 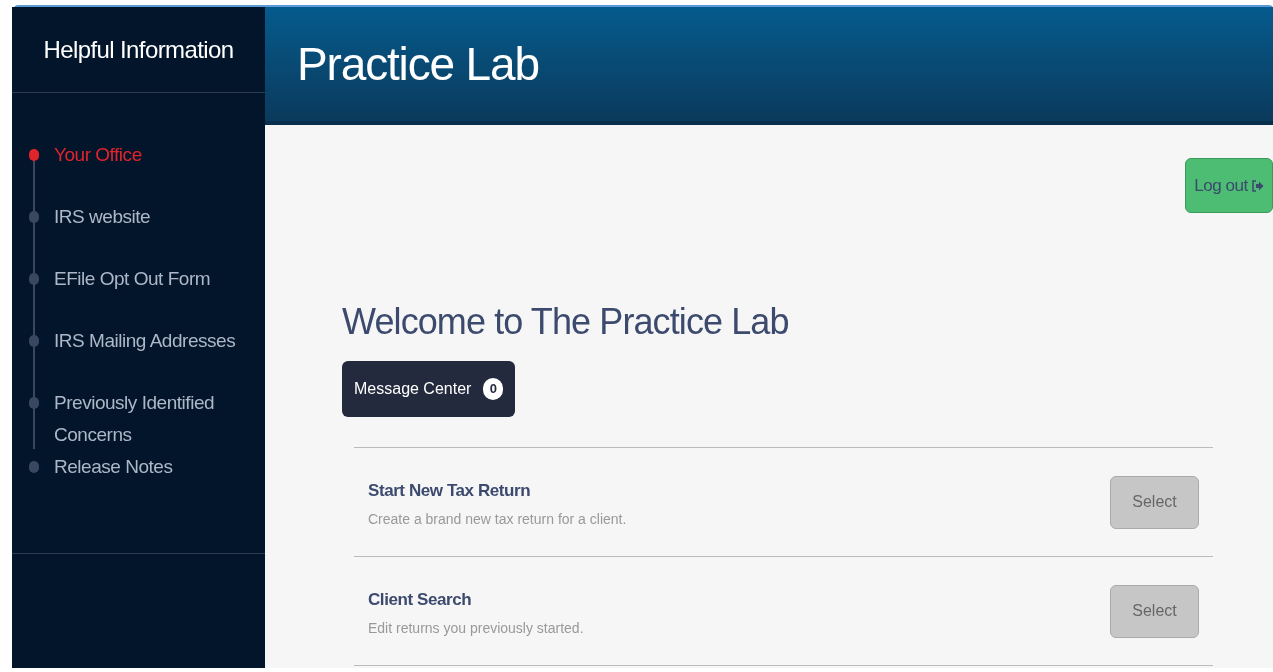 I want to click on sidebar-title: Helpful Information, so click(x=138, y=49).